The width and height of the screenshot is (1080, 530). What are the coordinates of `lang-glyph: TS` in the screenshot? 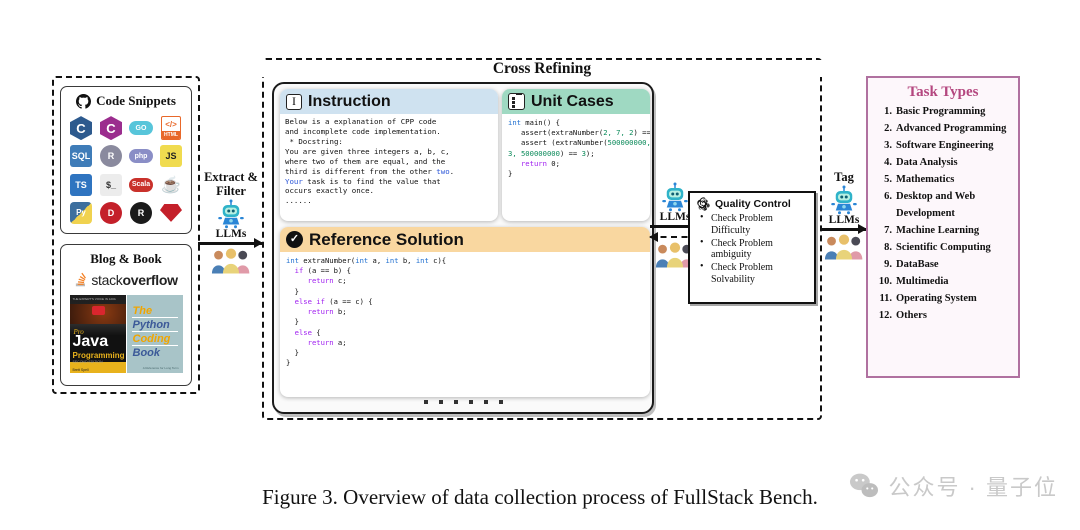 It's located at (81, 184).